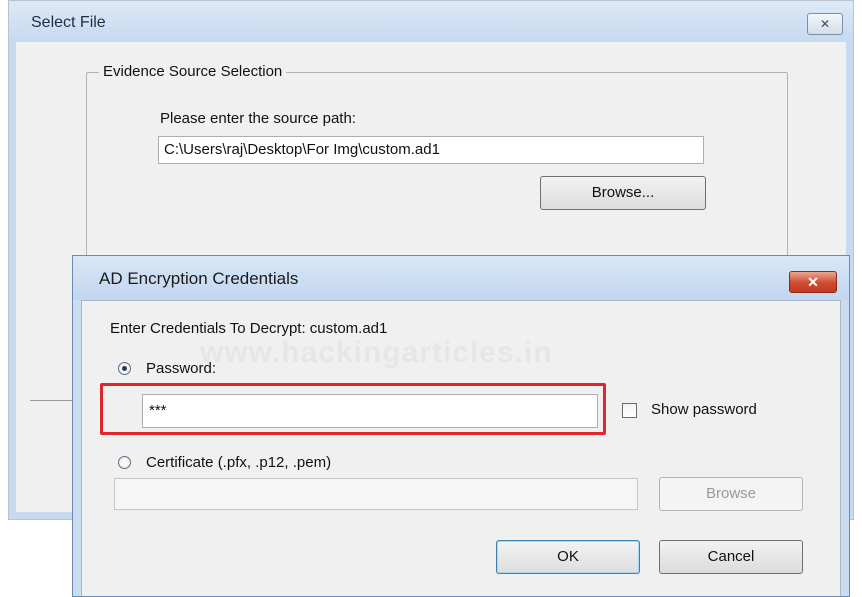  I want to click on select-file-title: Select File, so click(68, 22).